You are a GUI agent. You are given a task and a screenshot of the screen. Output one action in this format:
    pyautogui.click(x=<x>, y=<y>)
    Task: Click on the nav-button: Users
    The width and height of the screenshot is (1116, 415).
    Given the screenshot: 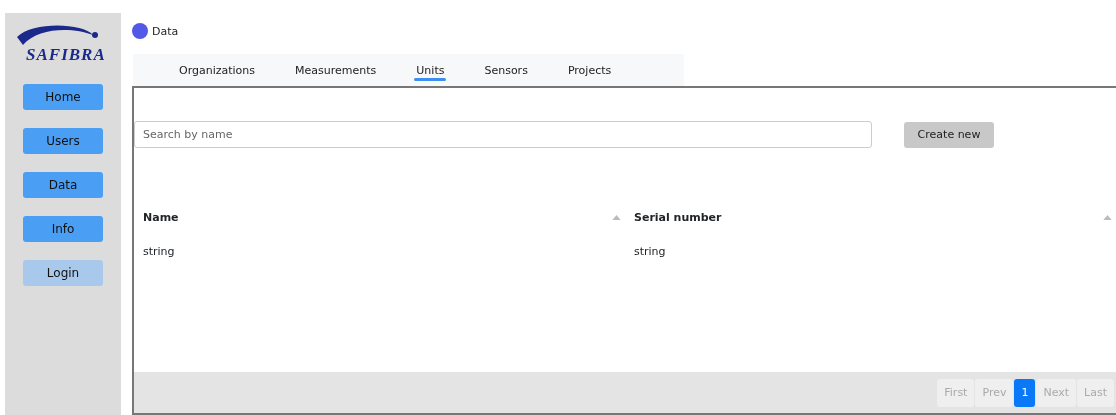 What is the action you would take?
    pyautogui.click(x=63, y=141)
    